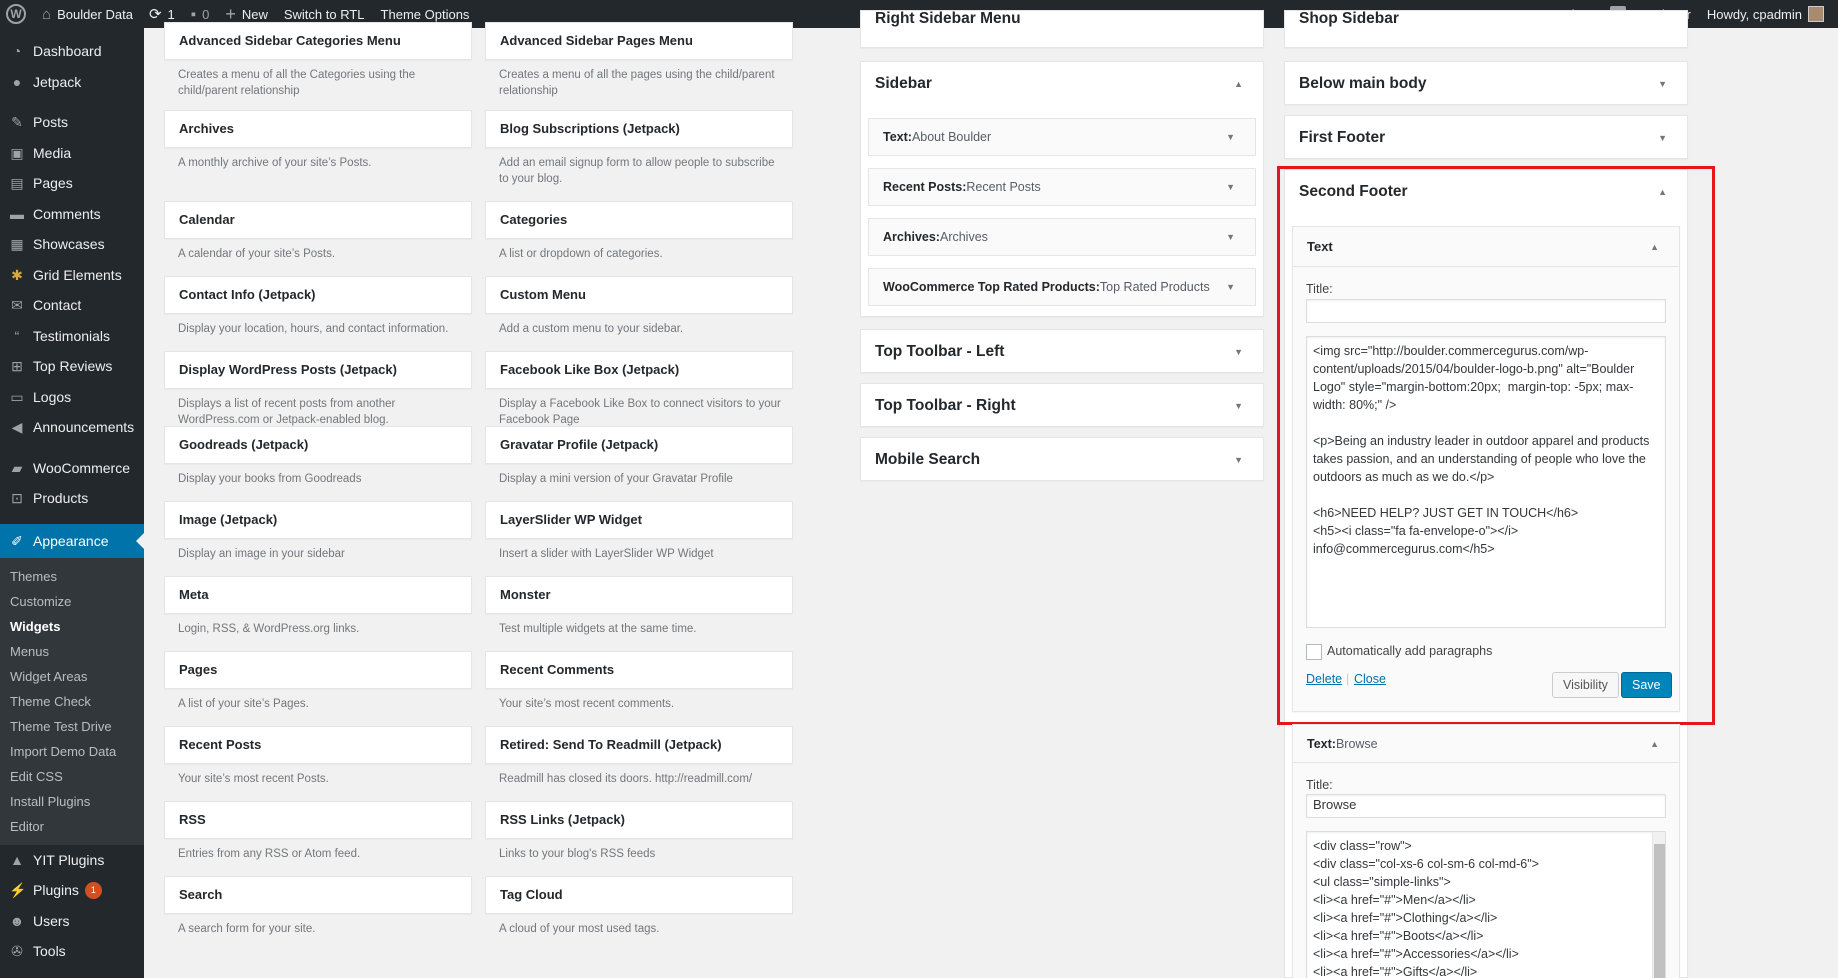 This screenshot has height=978, width=1838. I want to click on menu-announcements: ◀ Announcements, so click(72, 427).